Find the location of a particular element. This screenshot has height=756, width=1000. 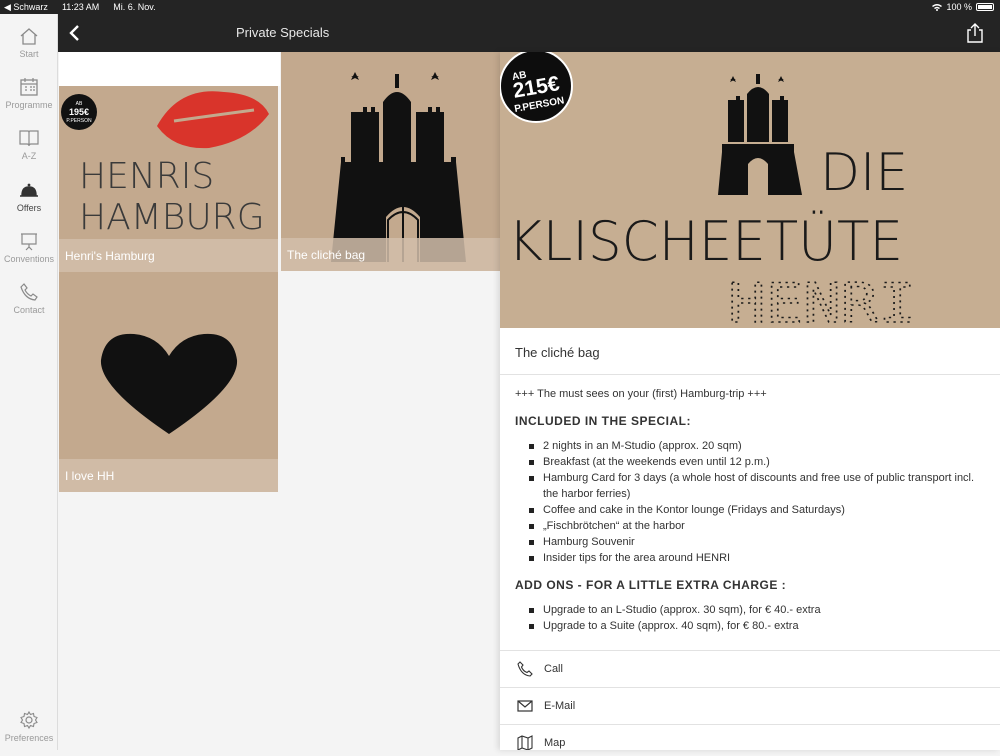

addons-heading: ADD ONS - FOR A LITTLE EXTRA CHARGE : is located at coordinates (651, 585).